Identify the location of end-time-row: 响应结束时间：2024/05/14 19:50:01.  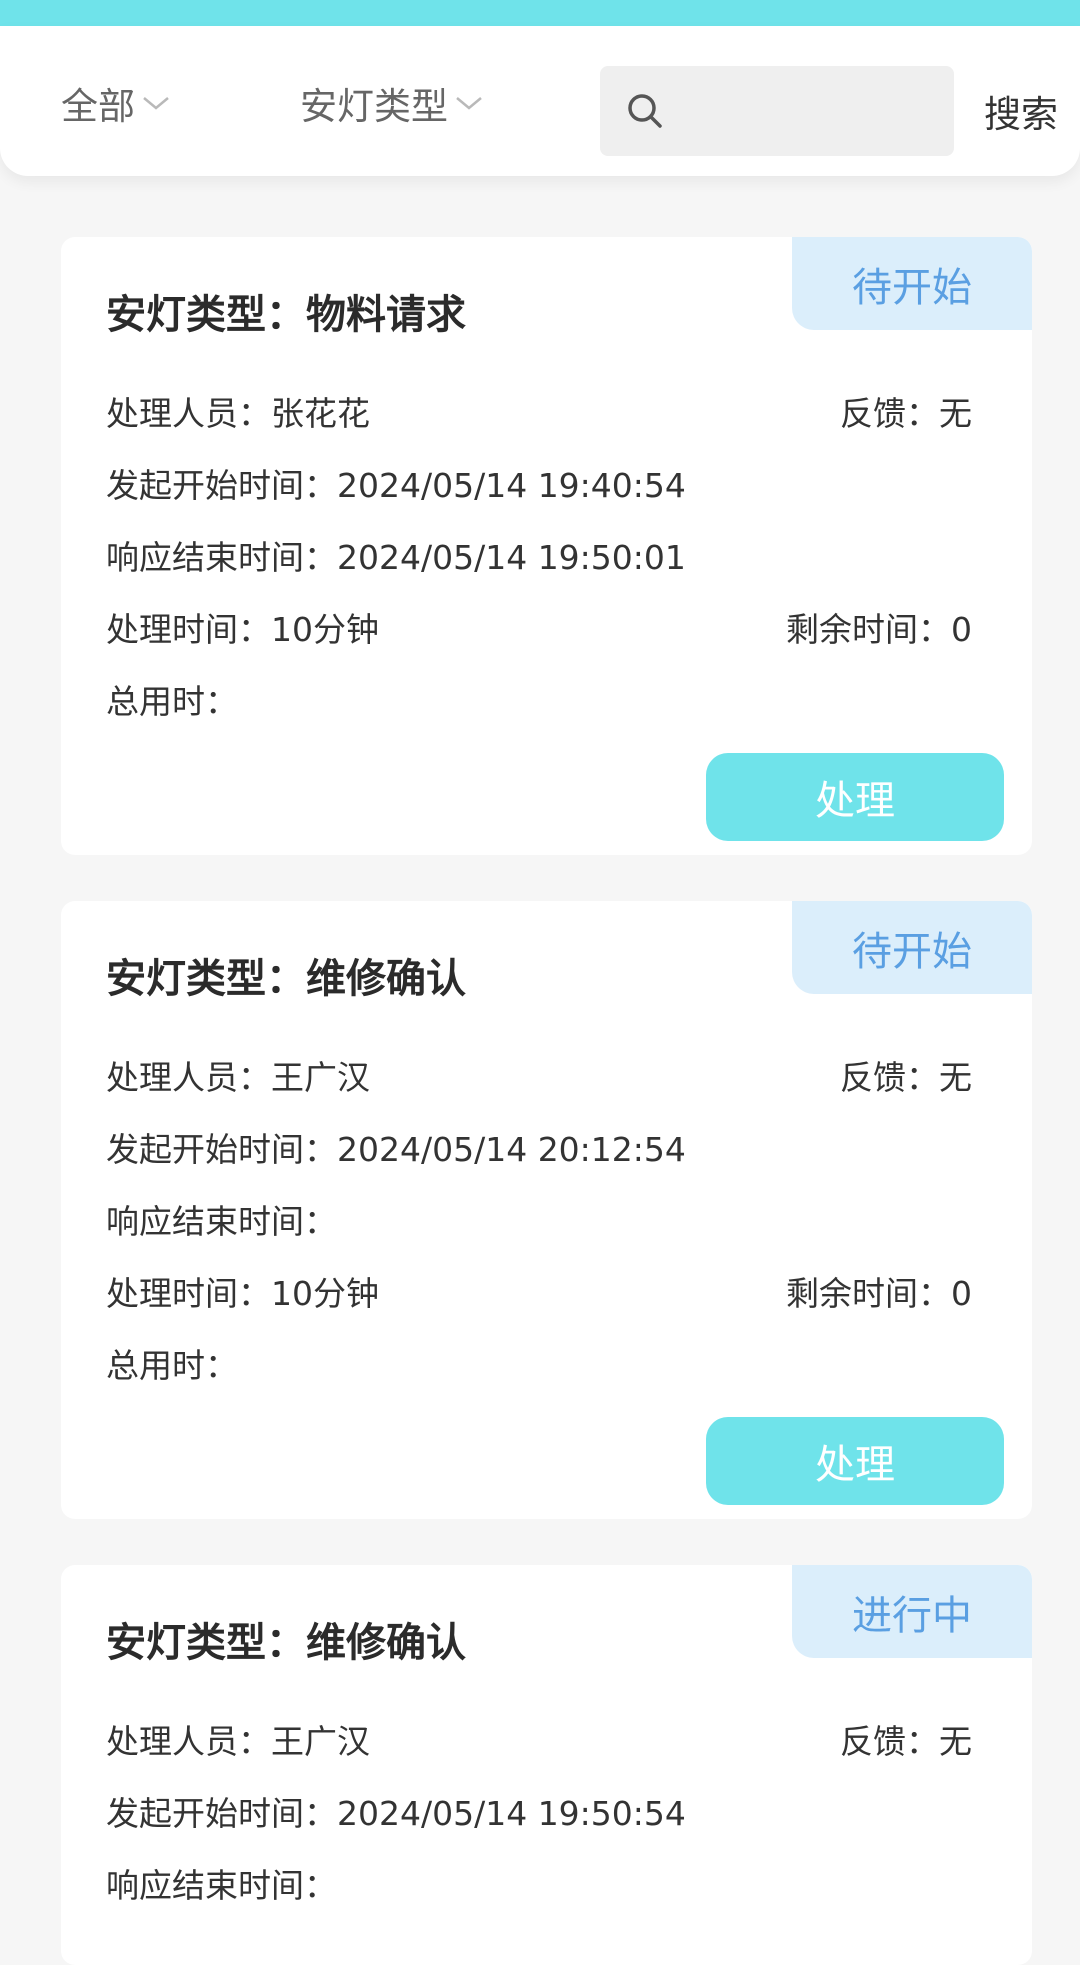
(396, 557).